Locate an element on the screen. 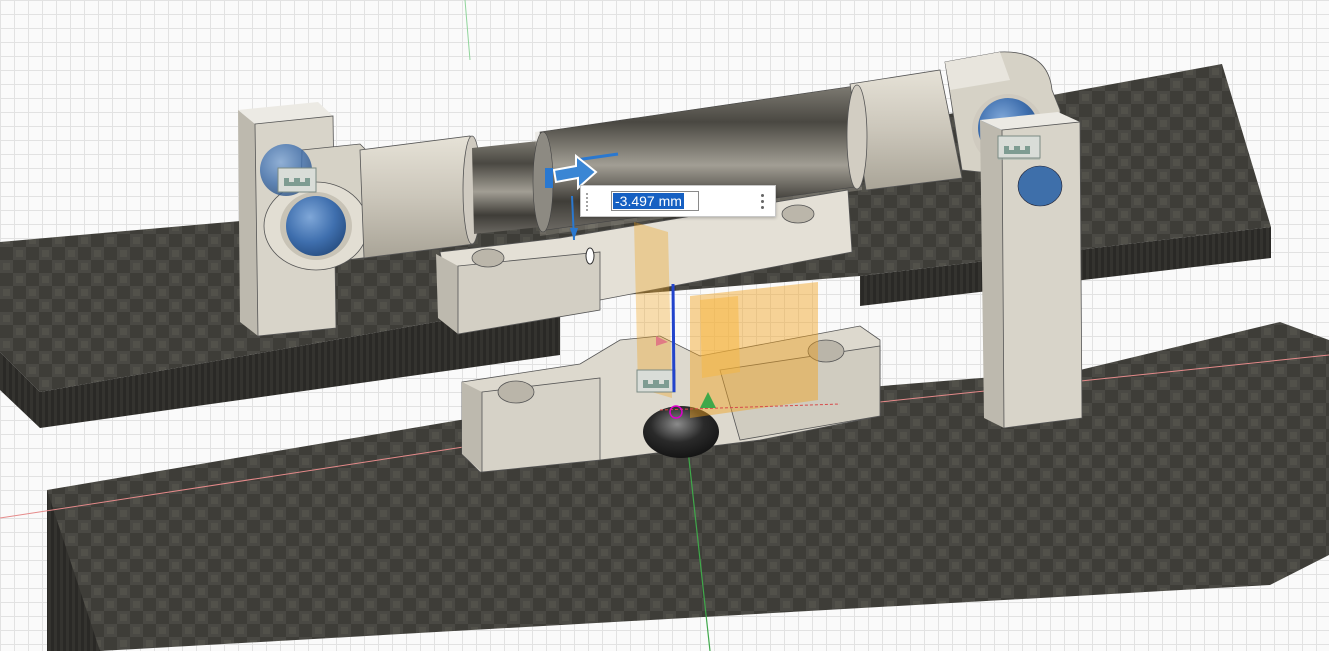 This screenshot has width=1329, height=651. more-options-icon is located at coordinates (762, 202).